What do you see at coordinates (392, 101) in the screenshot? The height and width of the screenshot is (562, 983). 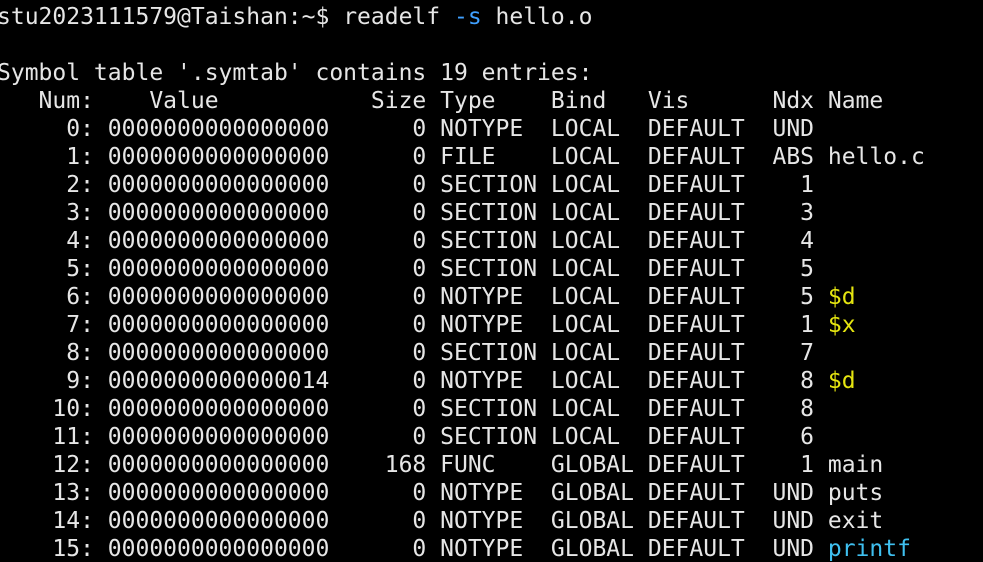 I see `column-header-size: Size` at bounding box center [392, 101].